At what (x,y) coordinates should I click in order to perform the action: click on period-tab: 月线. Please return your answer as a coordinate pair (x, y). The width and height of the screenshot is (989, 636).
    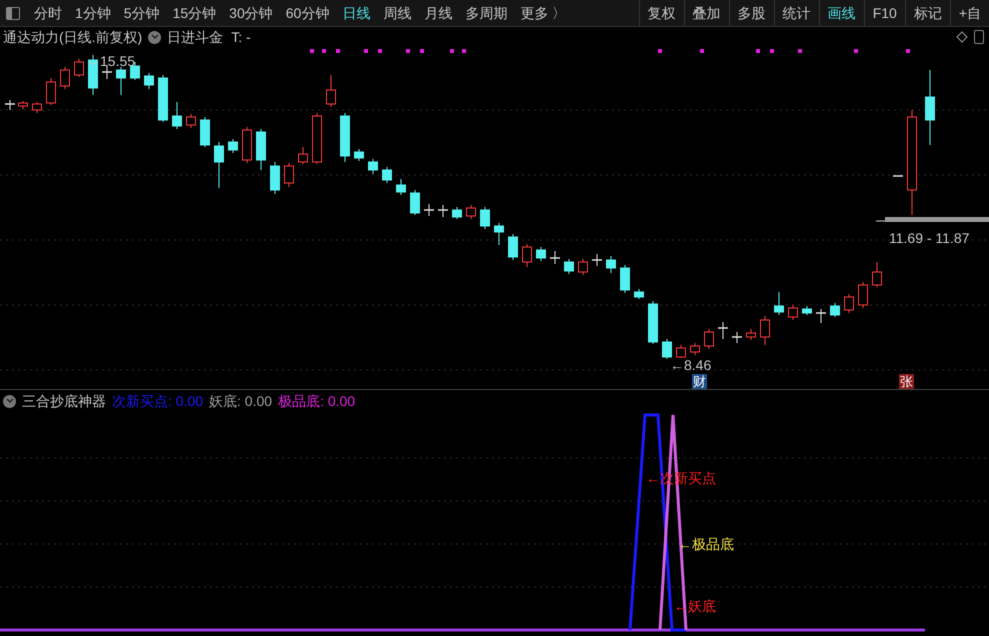
    Looking at the image, I should click on (438, 13).